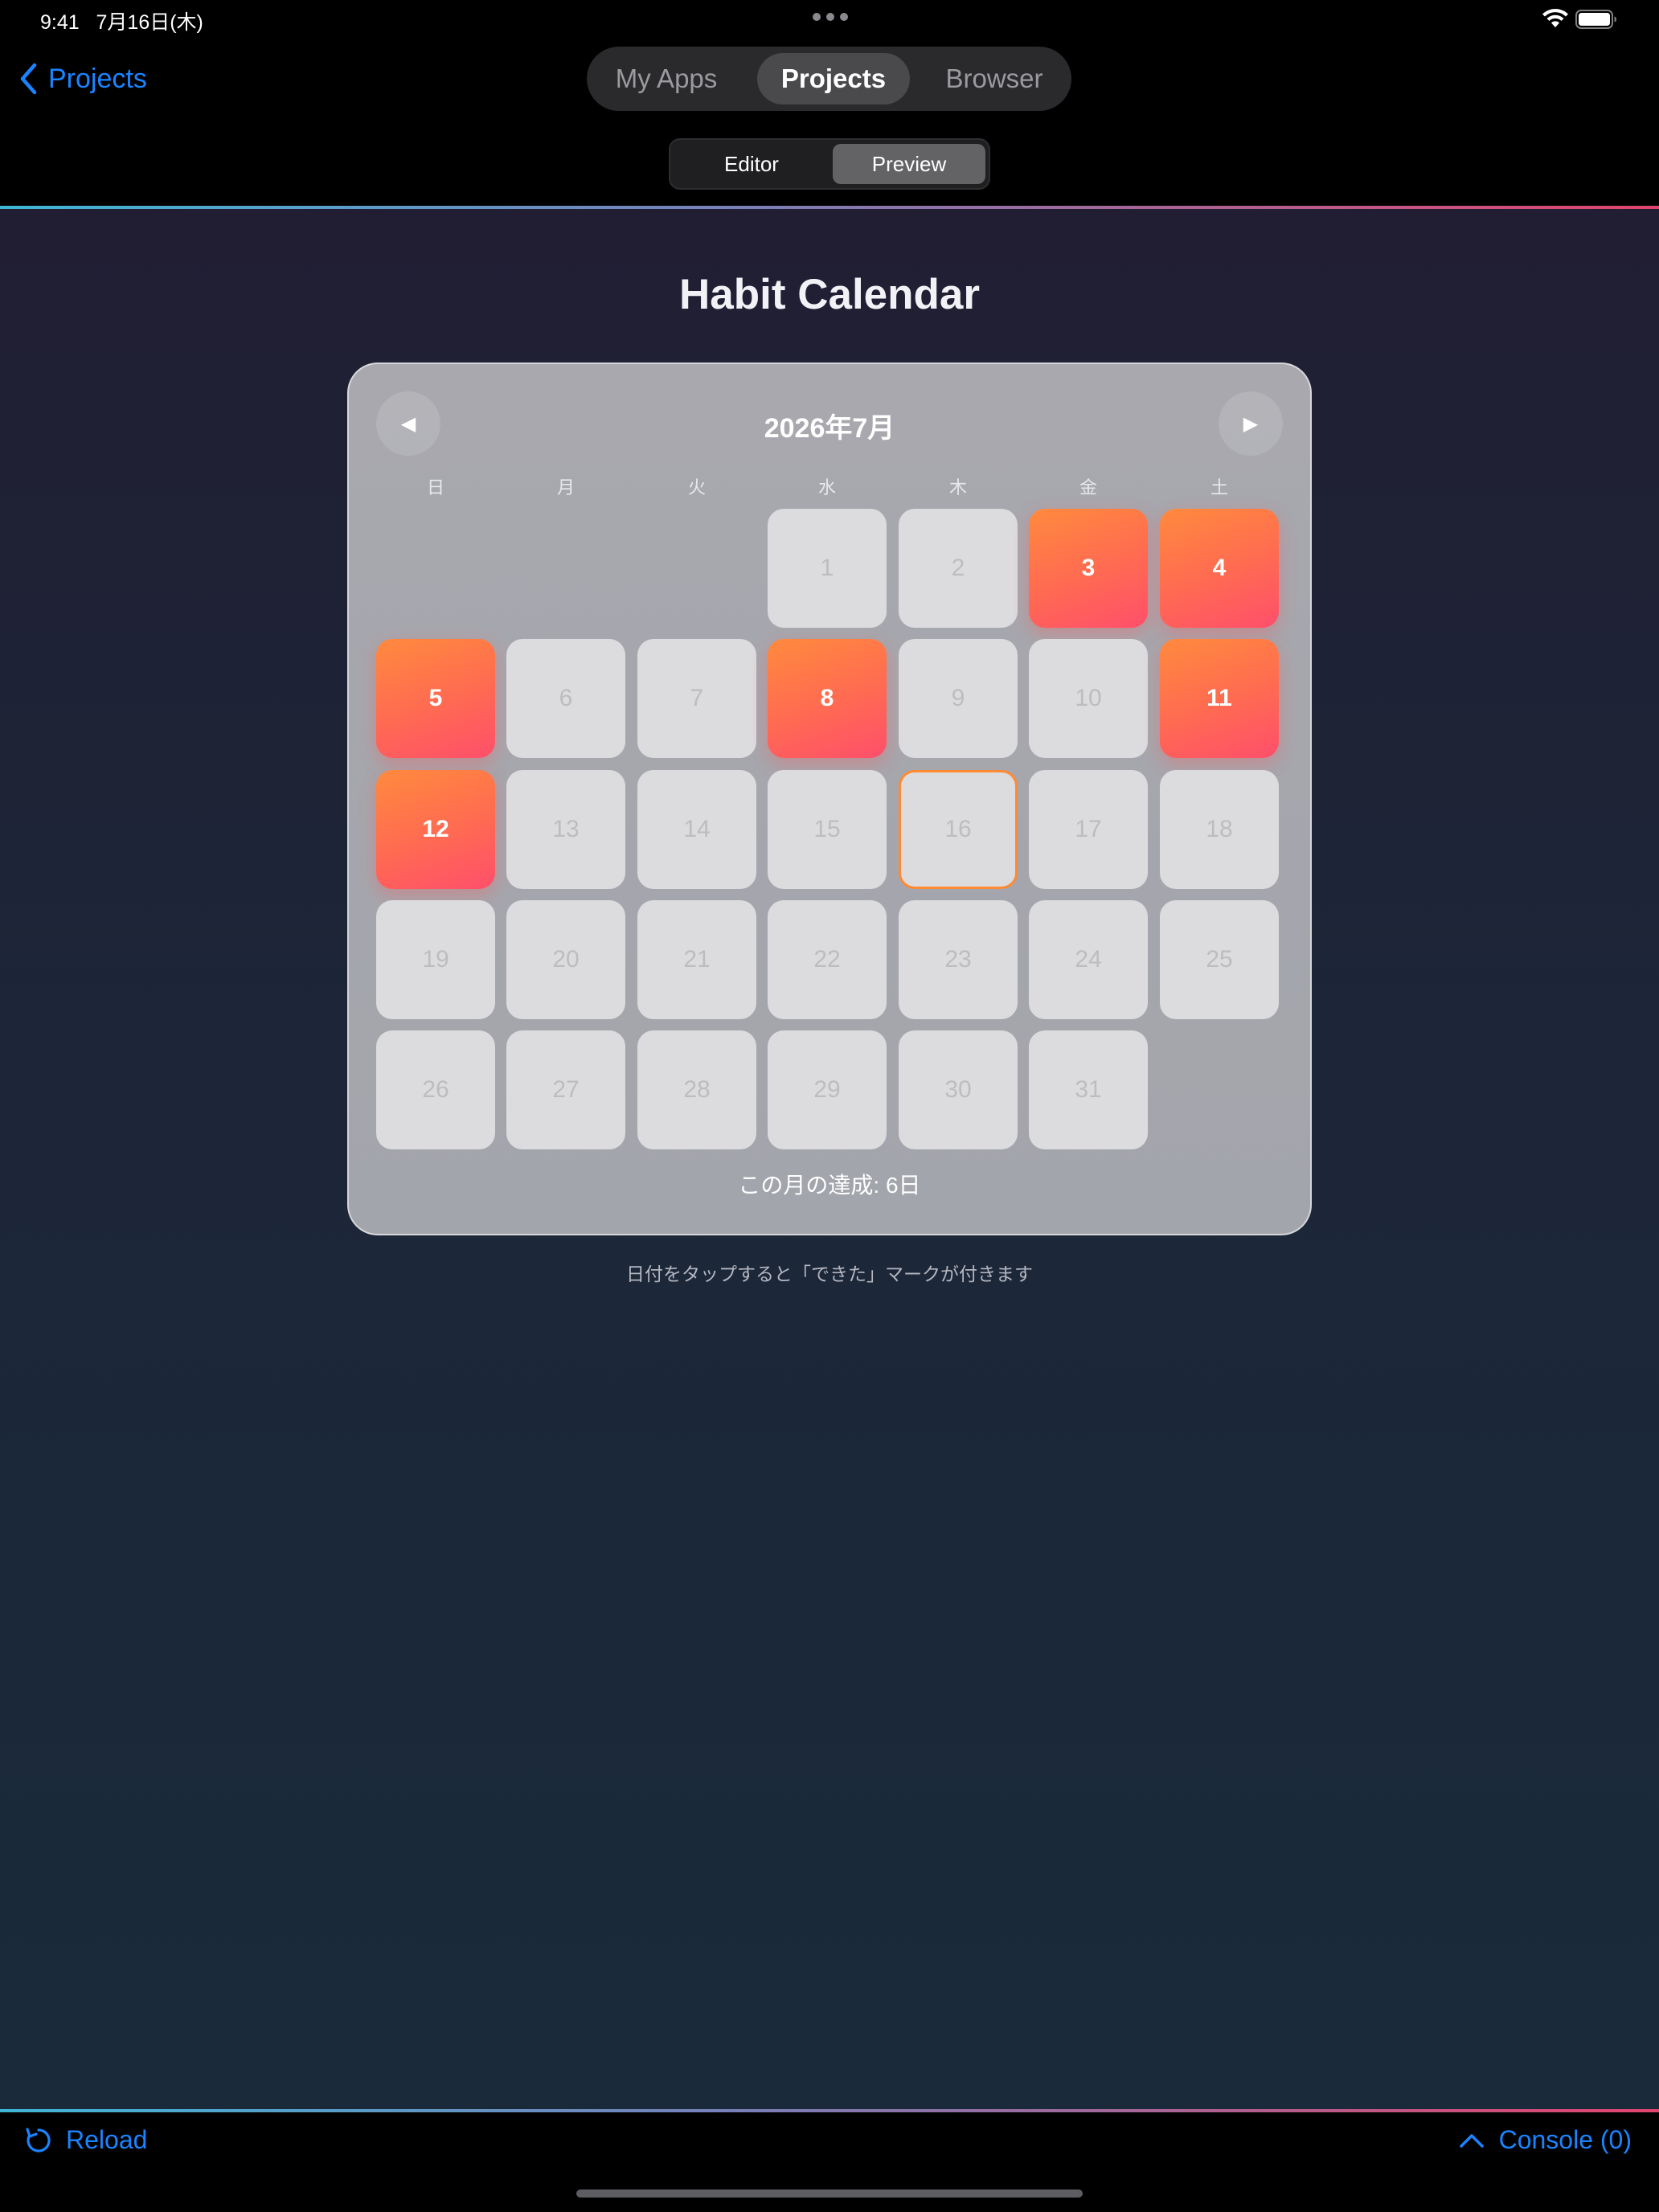  I want to click on calendar-day-number: 10, so click(1088, 698).